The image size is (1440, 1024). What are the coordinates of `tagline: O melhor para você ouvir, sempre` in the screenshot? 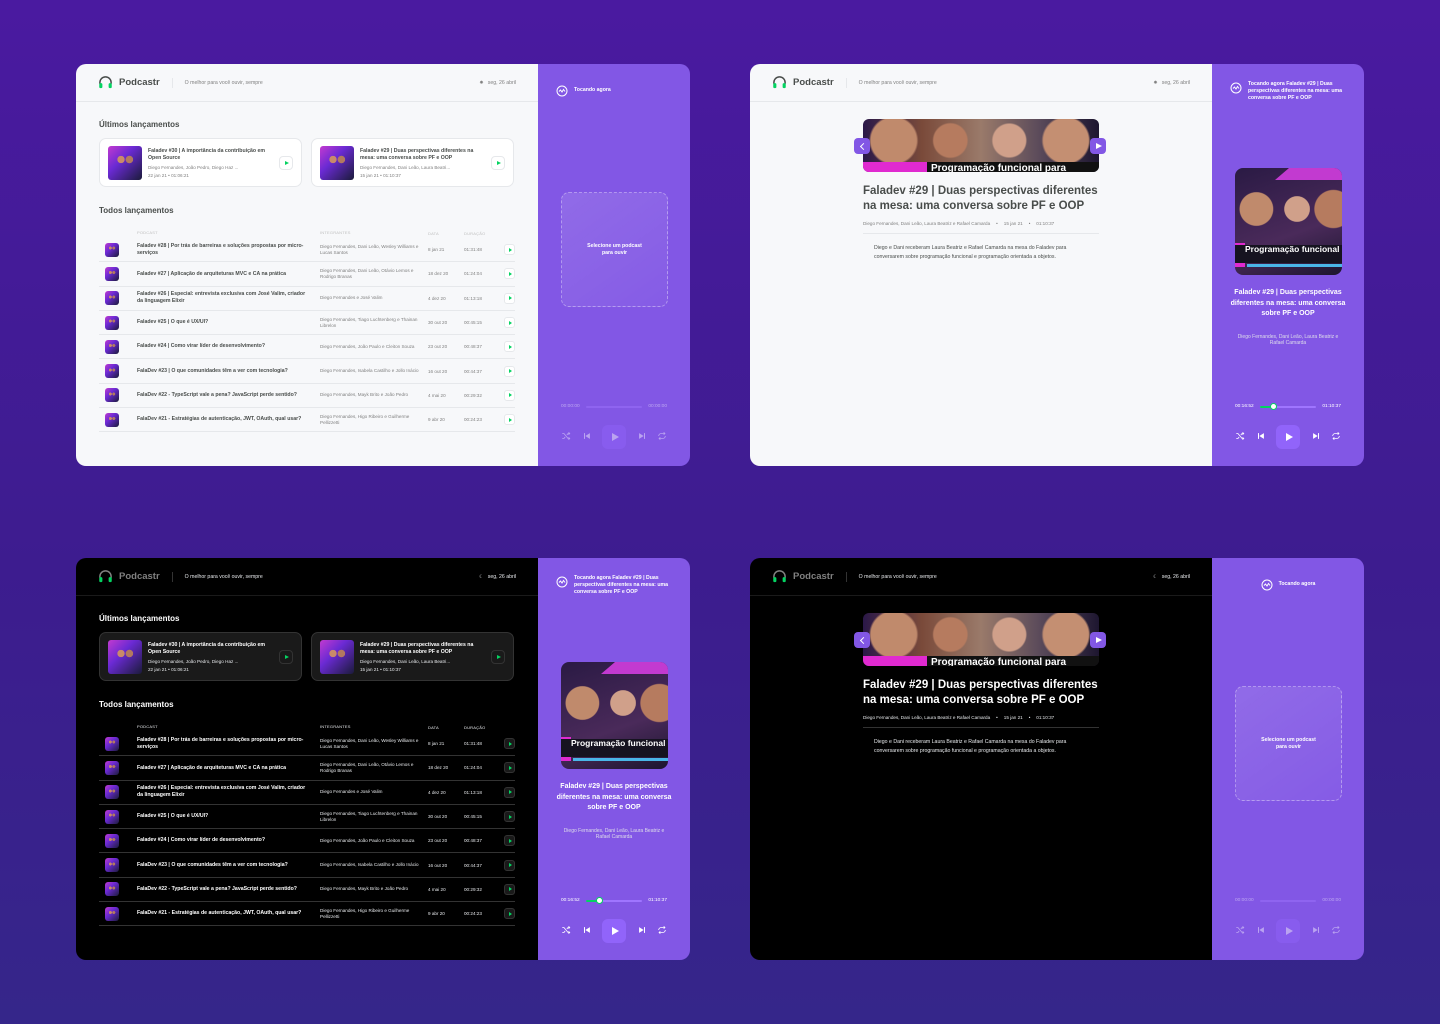 It's located at (891, 82).